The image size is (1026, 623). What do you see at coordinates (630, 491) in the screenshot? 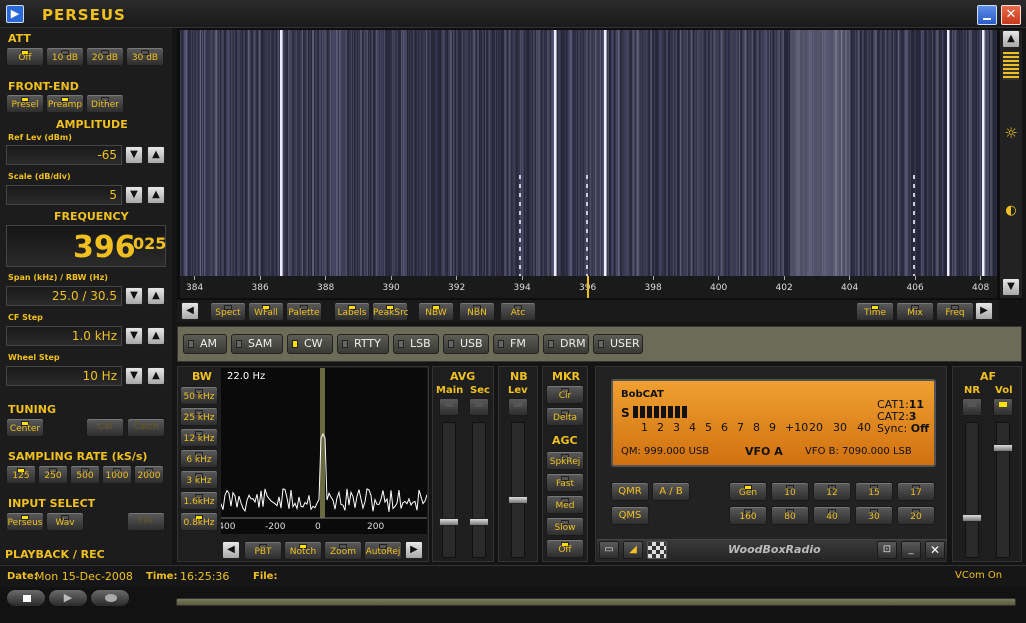
I see `qmr-button: QMR` at bounding box center [630, 491].